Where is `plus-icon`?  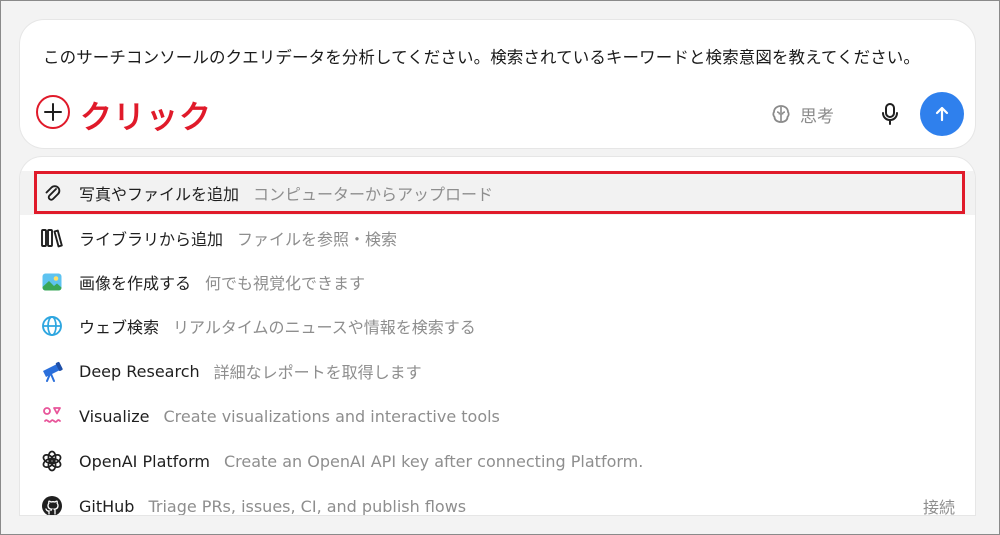
plus-icon is located at coordinates (53, 112).